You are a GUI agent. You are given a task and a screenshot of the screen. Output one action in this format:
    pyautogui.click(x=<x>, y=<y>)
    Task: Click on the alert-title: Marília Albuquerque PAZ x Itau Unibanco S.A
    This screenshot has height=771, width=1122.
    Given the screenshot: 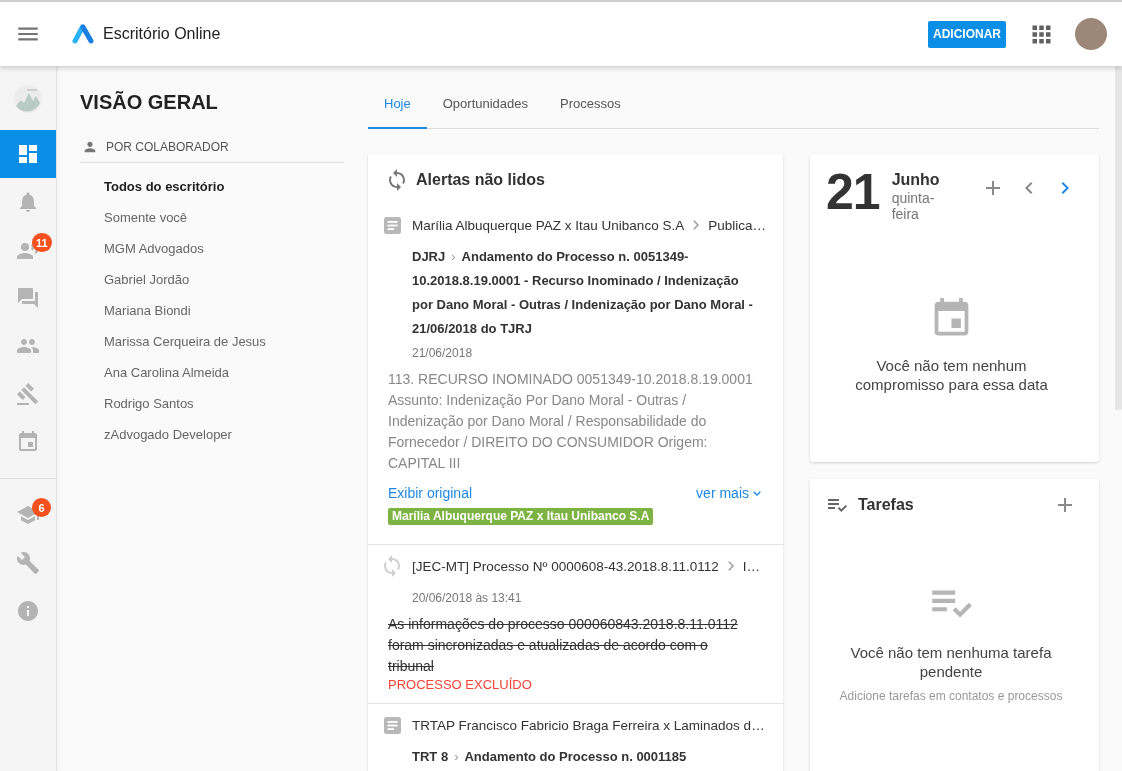 What is the action you would take?
    pyautogui.click(x=548, y=225)
    